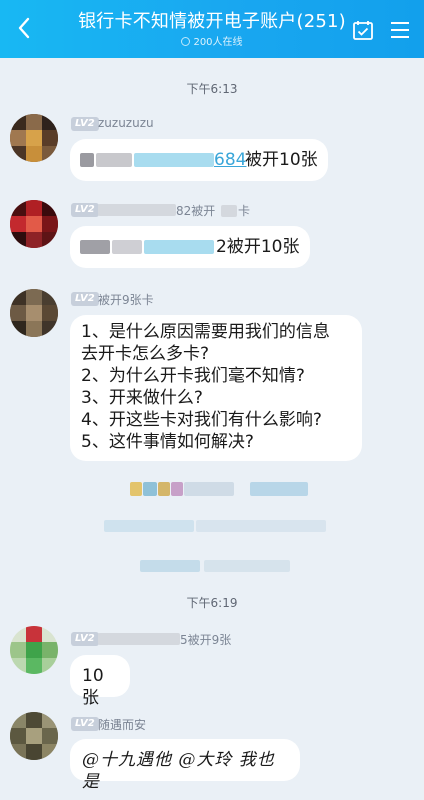  I want to click on timestamp: 下午6:13, so click(212, 89).